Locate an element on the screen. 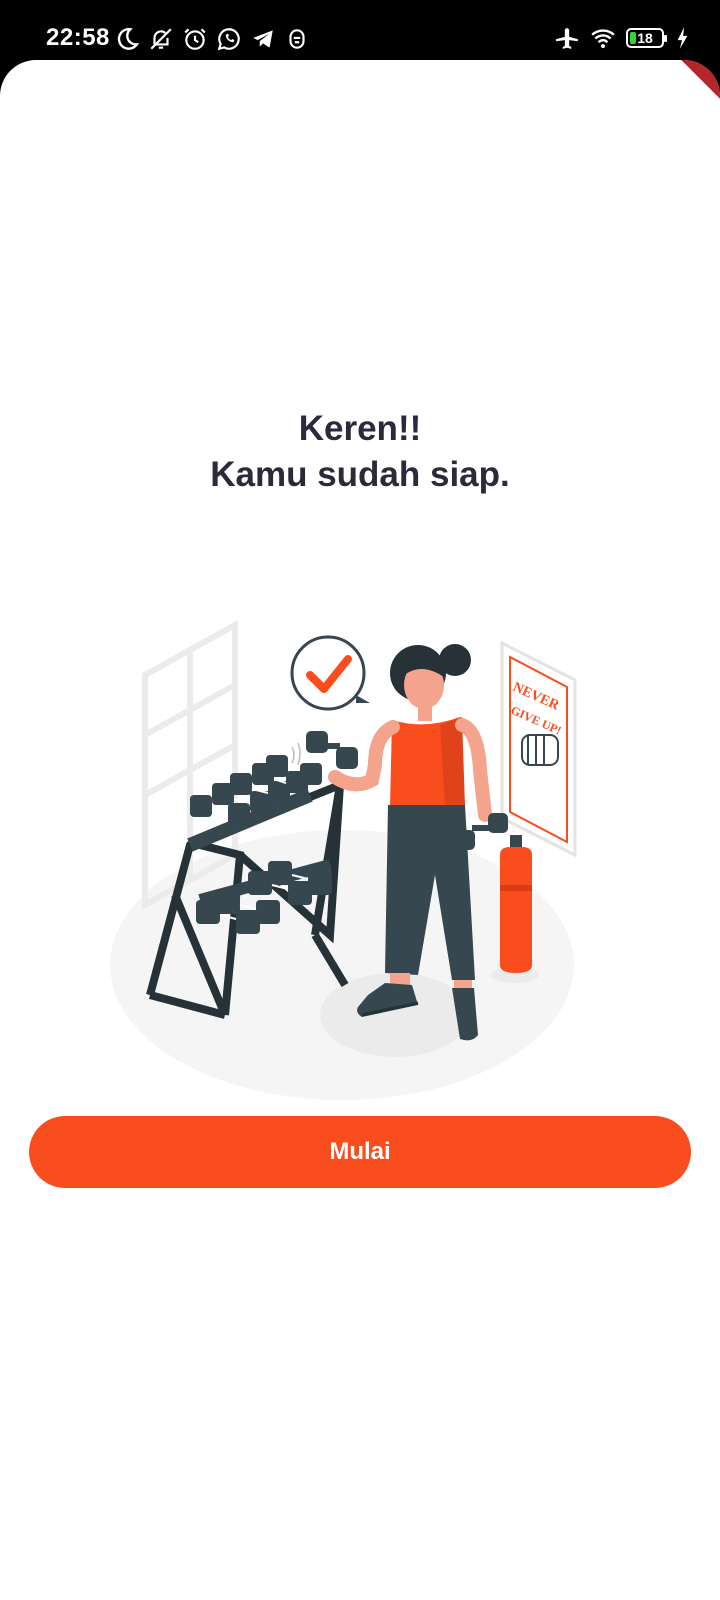 The height and width of the screenshot is (1600, 720). app-notification-icon is located at coordinates (297, 39).